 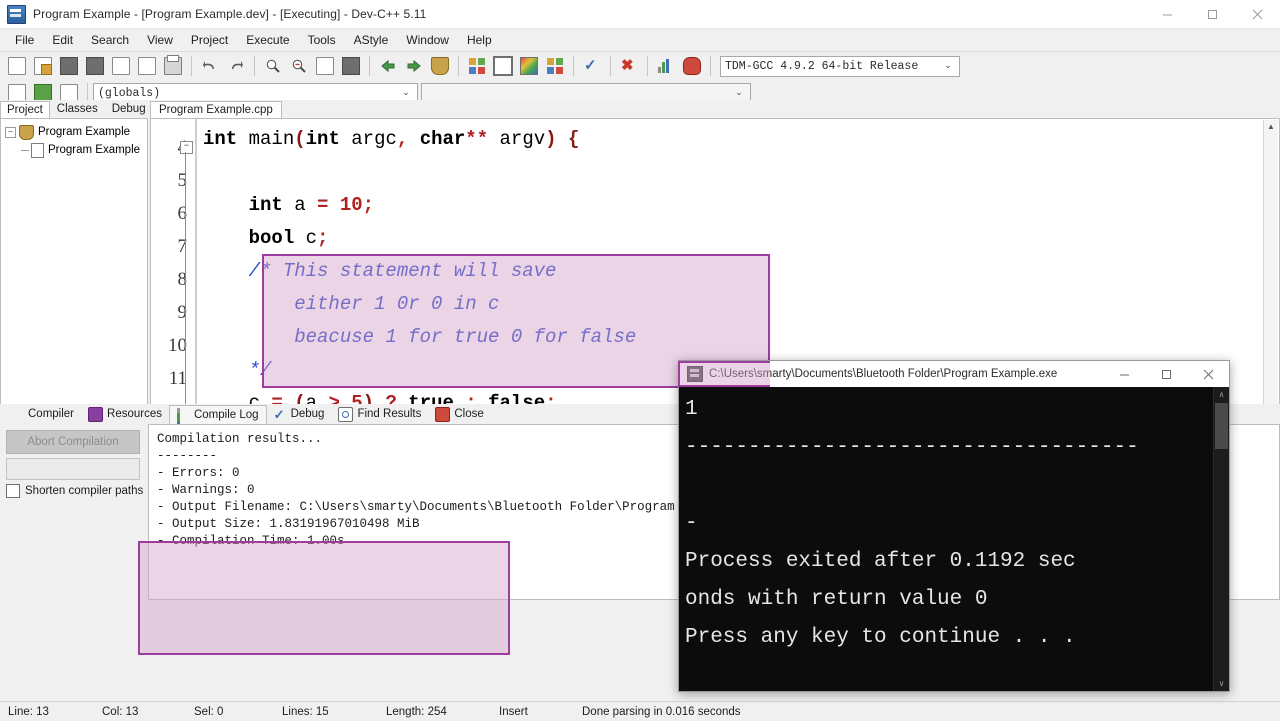 I want to click on forward-button, so click(x=414, y=66).